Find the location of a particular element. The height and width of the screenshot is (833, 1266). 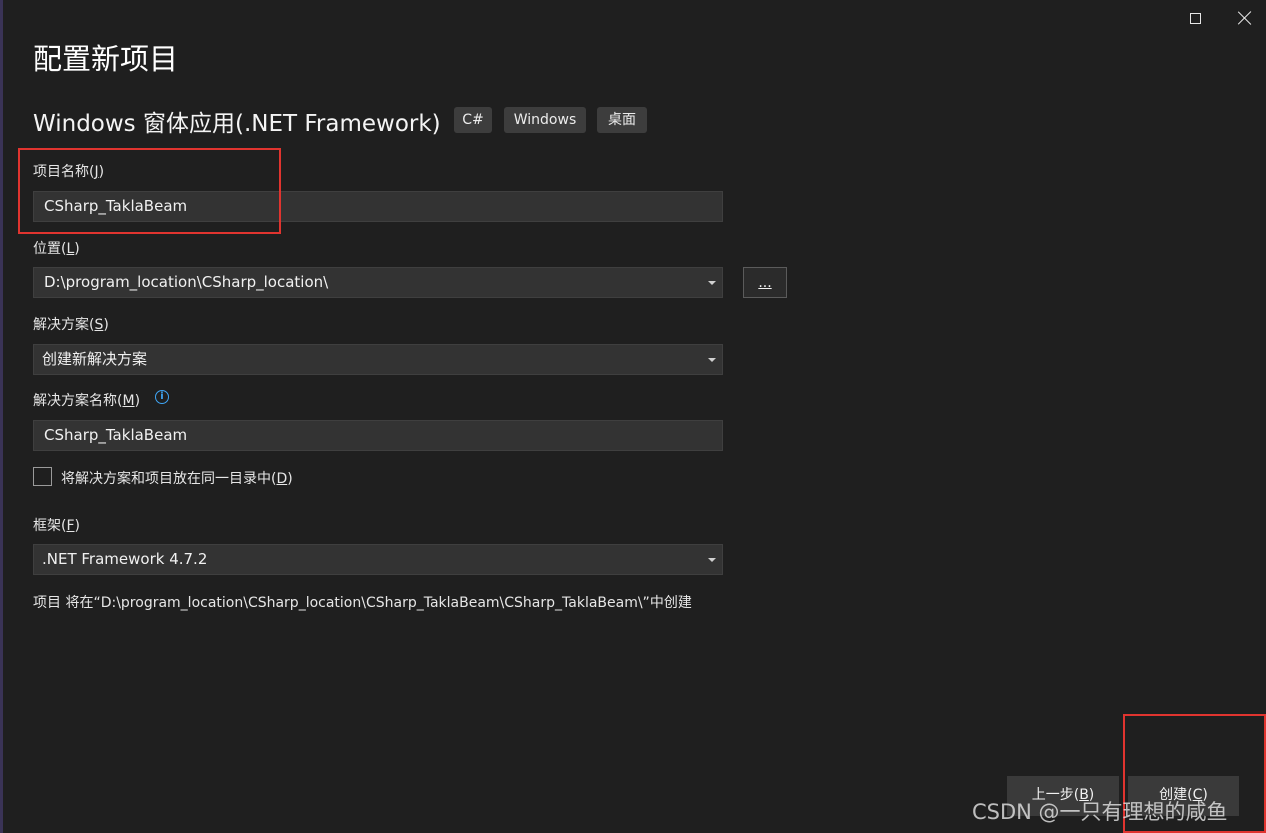

solution-select: 创建新解决方案 is located at coordinates (378, 359).